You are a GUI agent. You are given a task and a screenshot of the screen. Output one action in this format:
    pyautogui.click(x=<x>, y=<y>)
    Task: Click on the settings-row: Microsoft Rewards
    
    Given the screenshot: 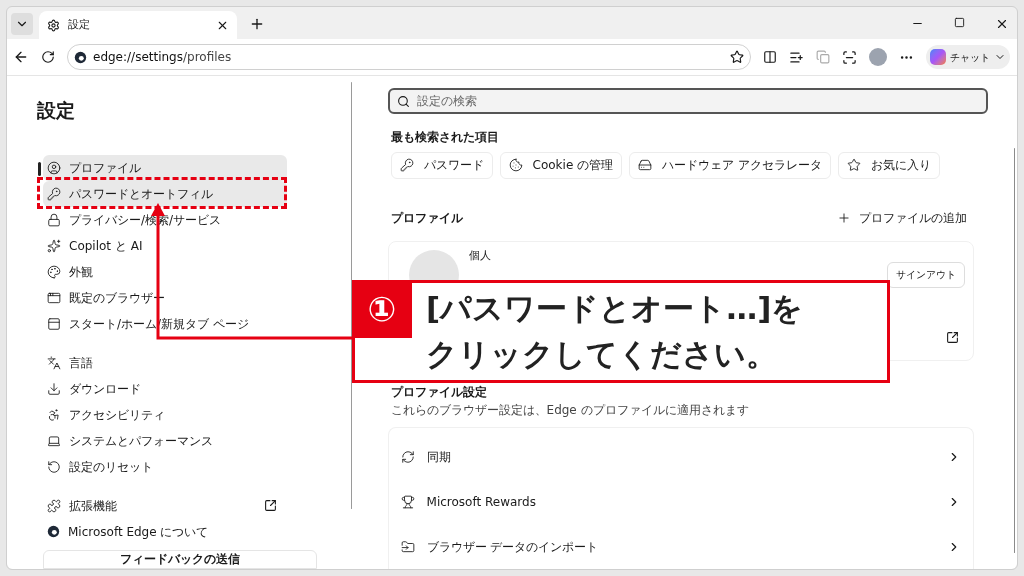 What is the action you would take?
    pyautogui.click(x=680, y=501)
    